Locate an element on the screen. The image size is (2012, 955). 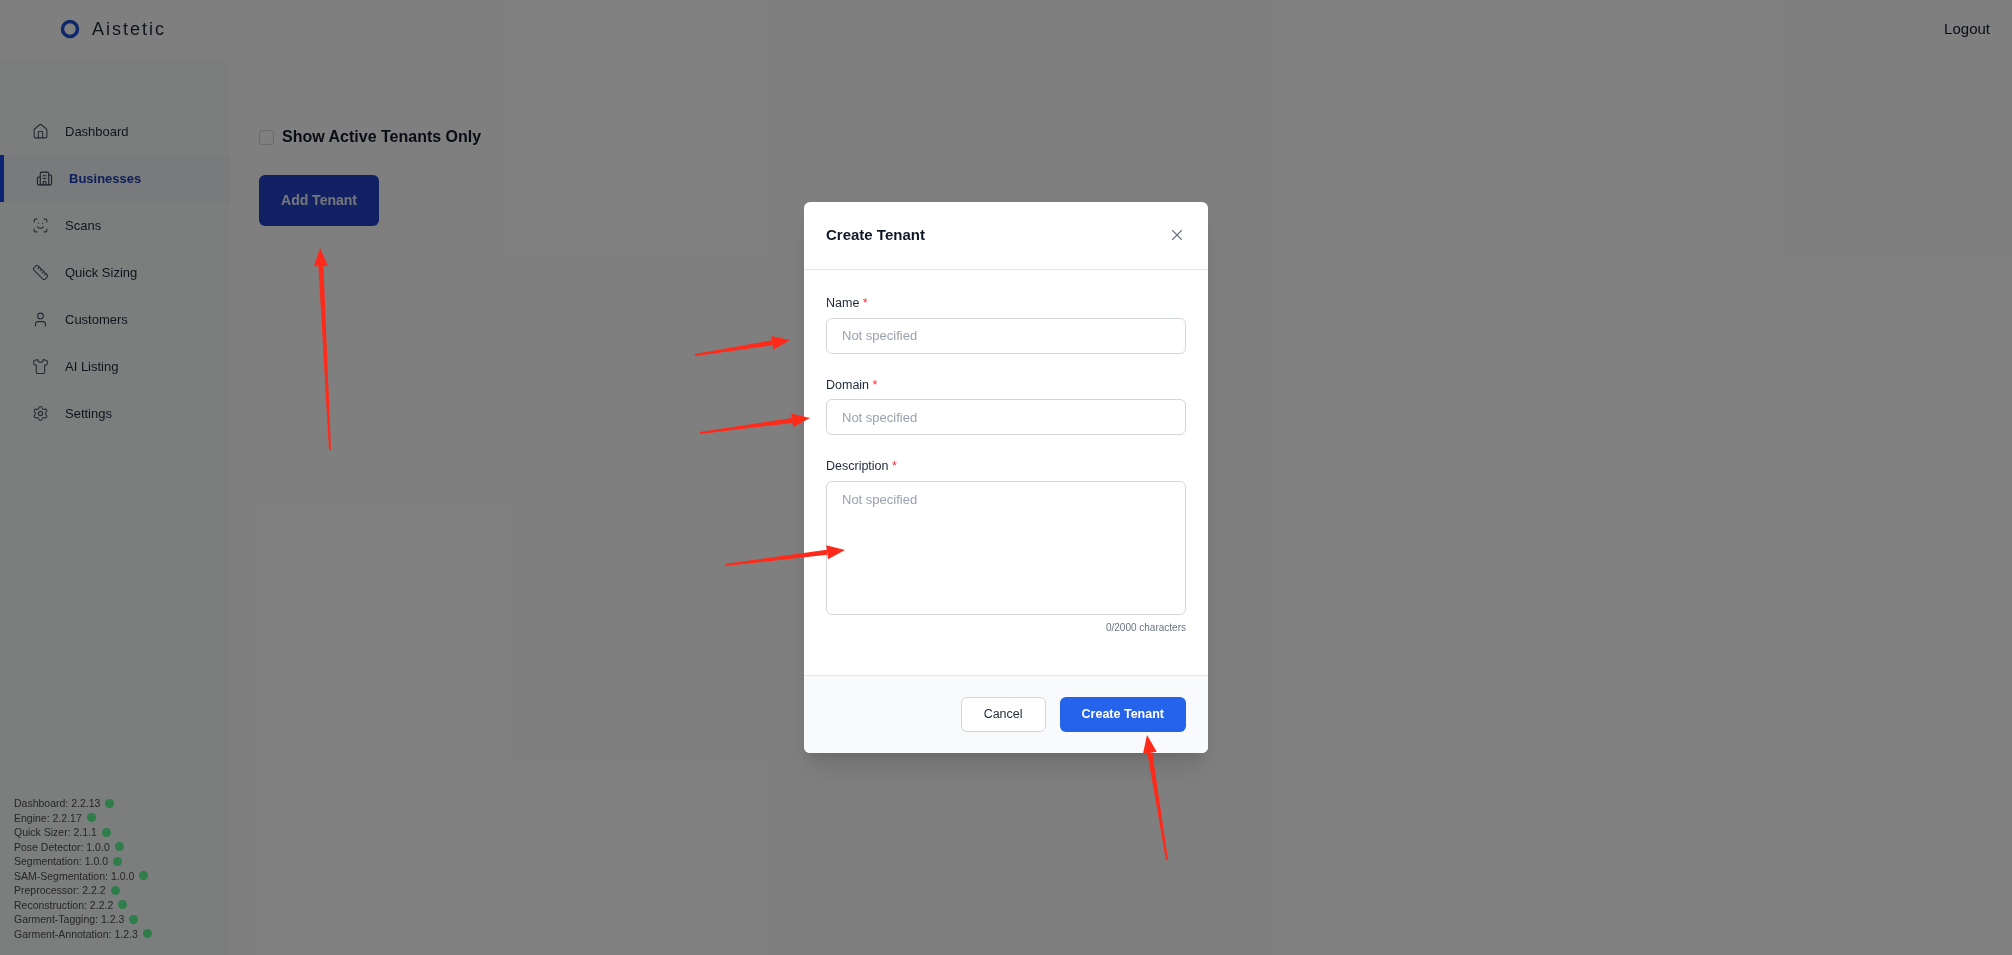
character-counter: 0/2000 characters is located at coordinates (1145, 628).